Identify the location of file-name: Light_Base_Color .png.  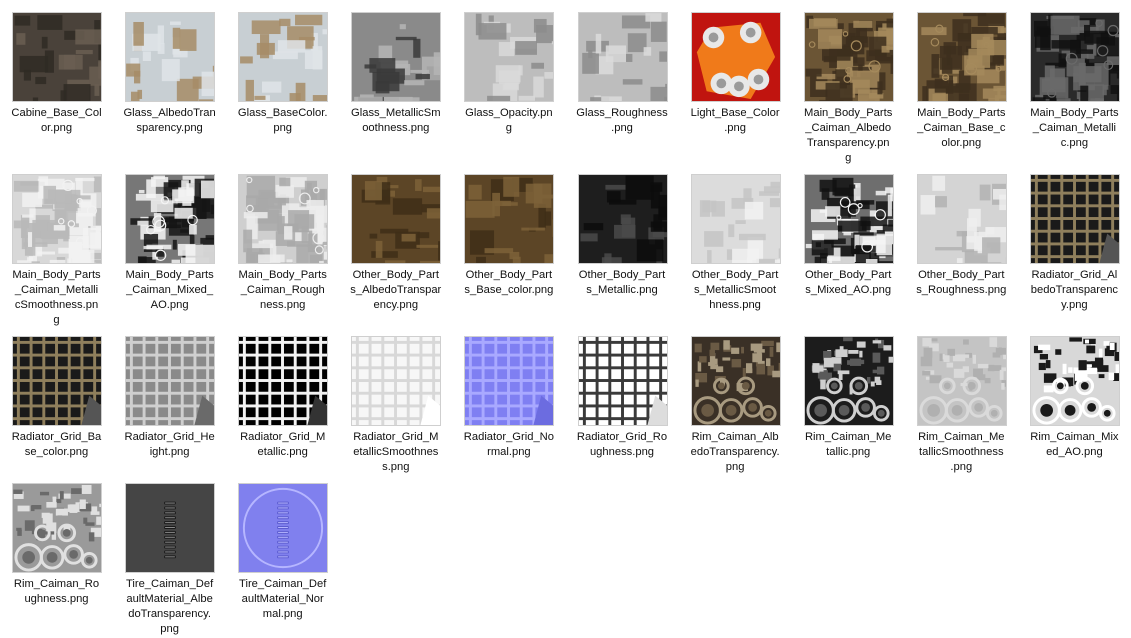
(735, 120).